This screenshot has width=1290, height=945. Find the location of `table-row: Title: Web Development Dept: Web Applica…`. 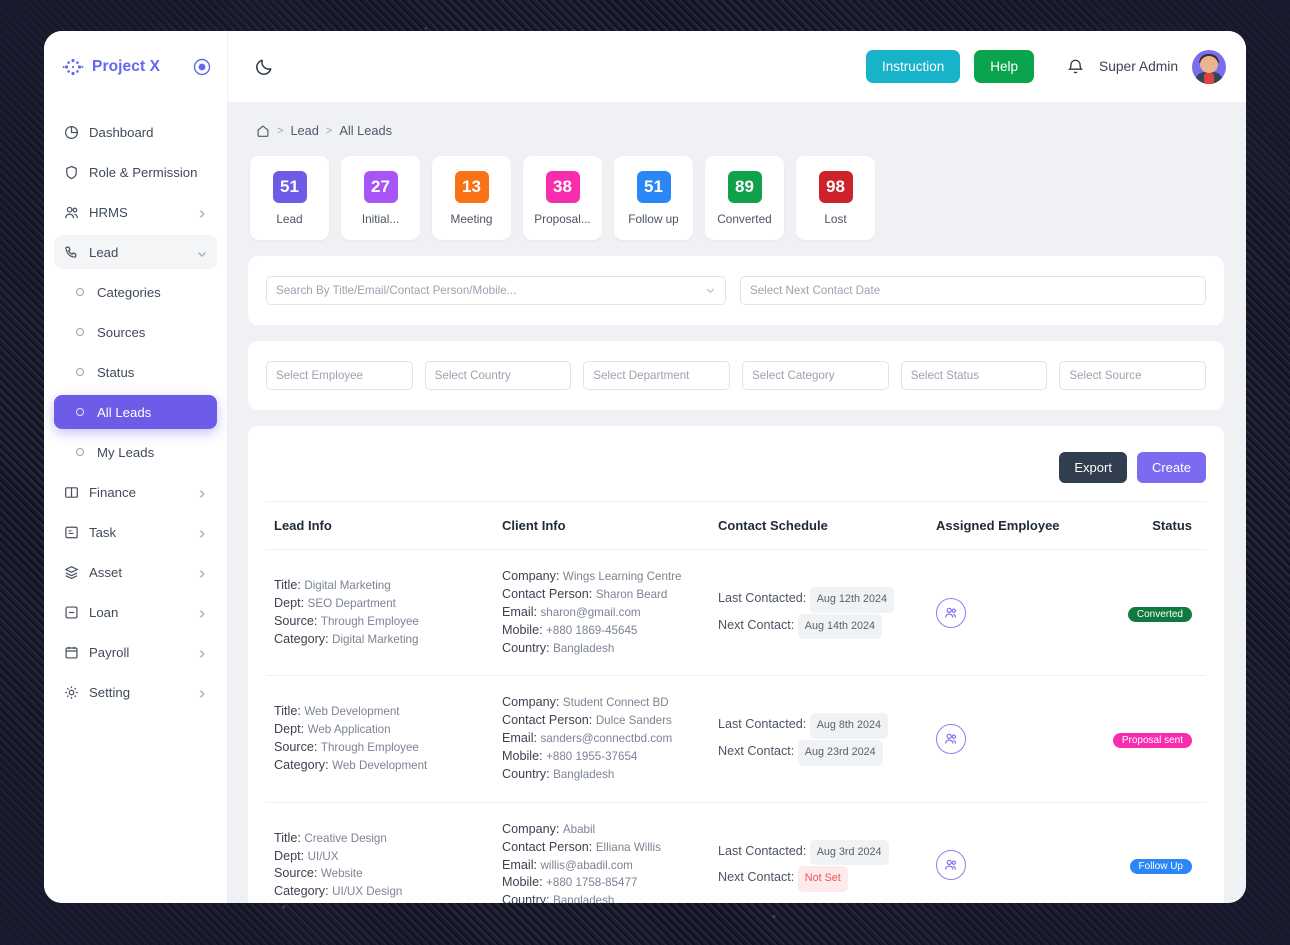

table-row: Title: Web Development Dept: Web Applica… is located at coordinates (736, 739).